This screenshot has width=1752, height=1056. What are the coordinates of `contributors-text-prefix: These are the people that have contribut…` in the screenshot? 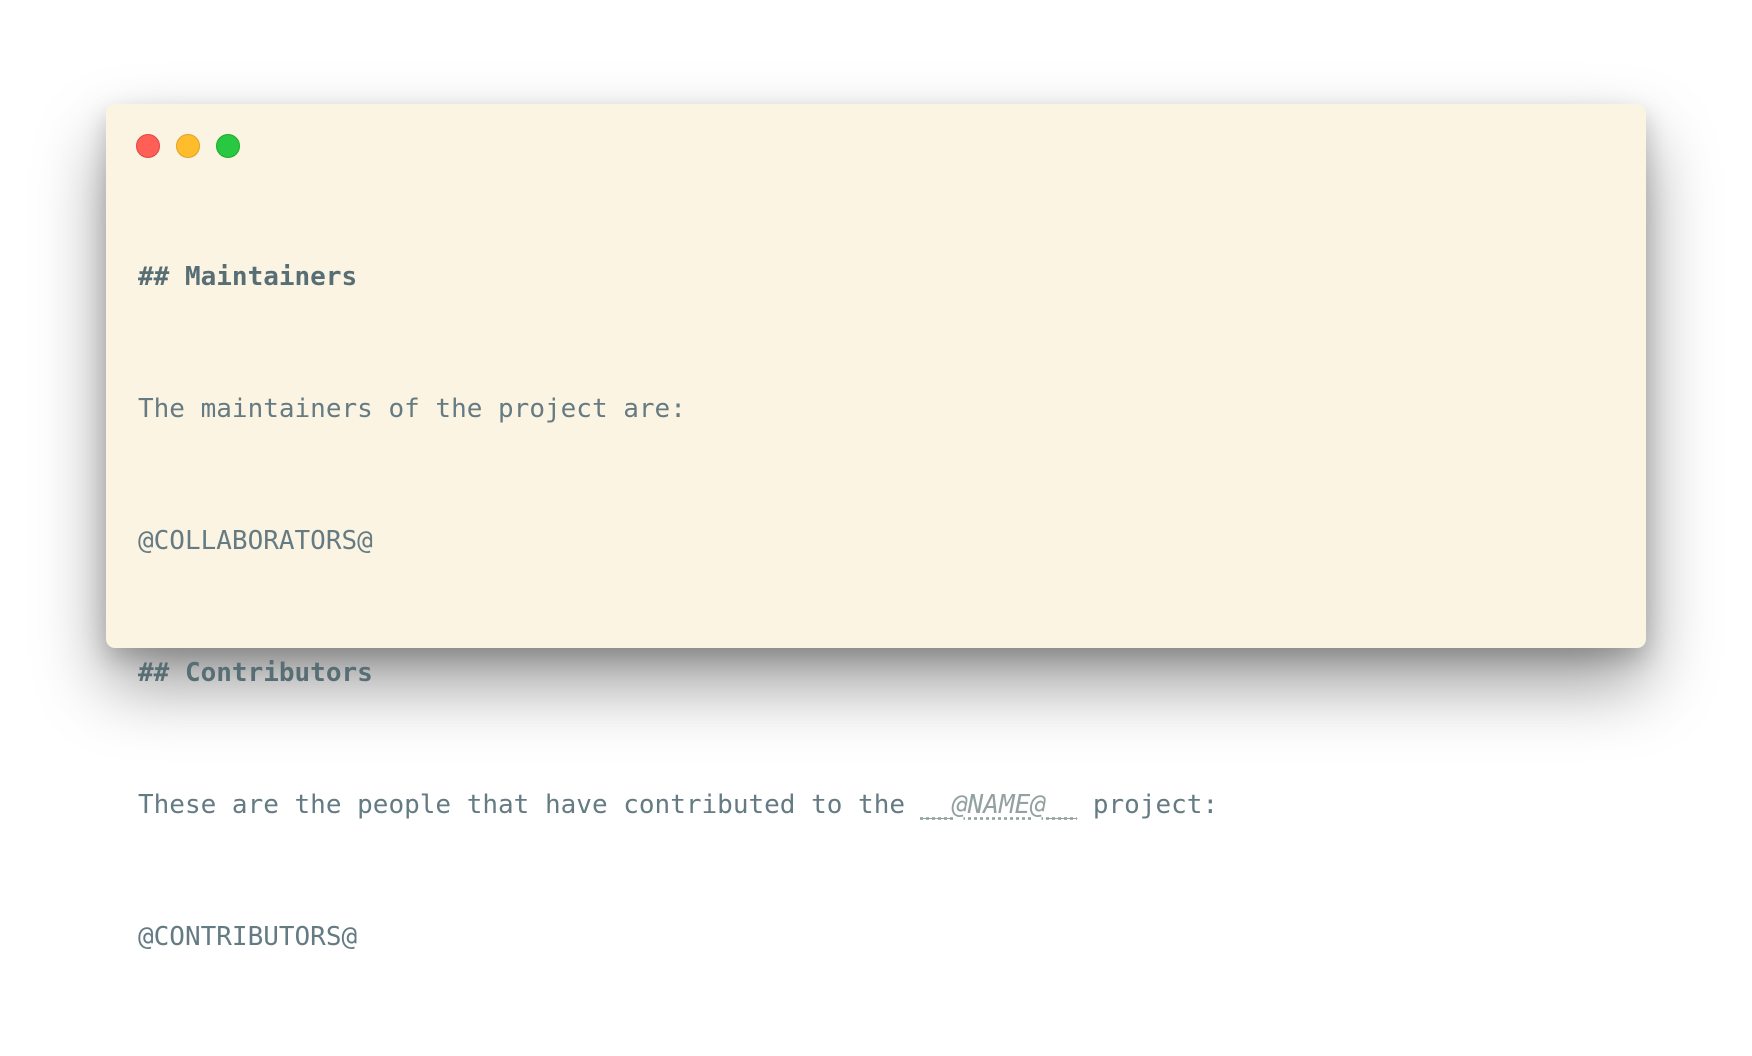 It's located at (529, 805).